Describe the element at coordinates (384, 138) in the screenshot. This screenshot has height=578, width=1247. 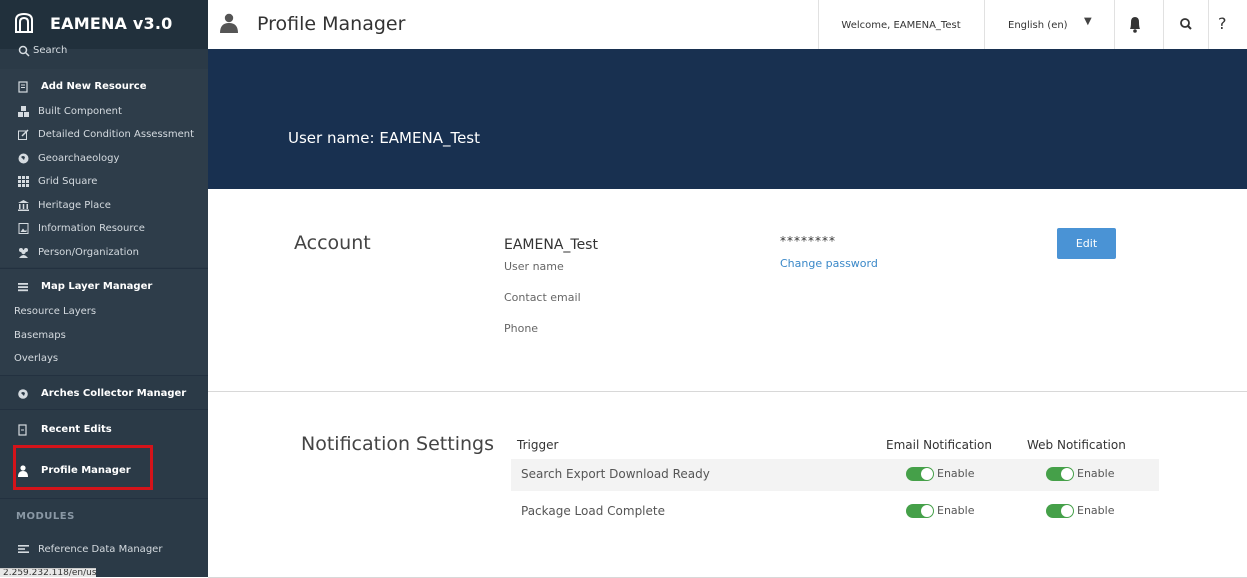
I see `banner-username: User name: EAMENA_Test` at that location.